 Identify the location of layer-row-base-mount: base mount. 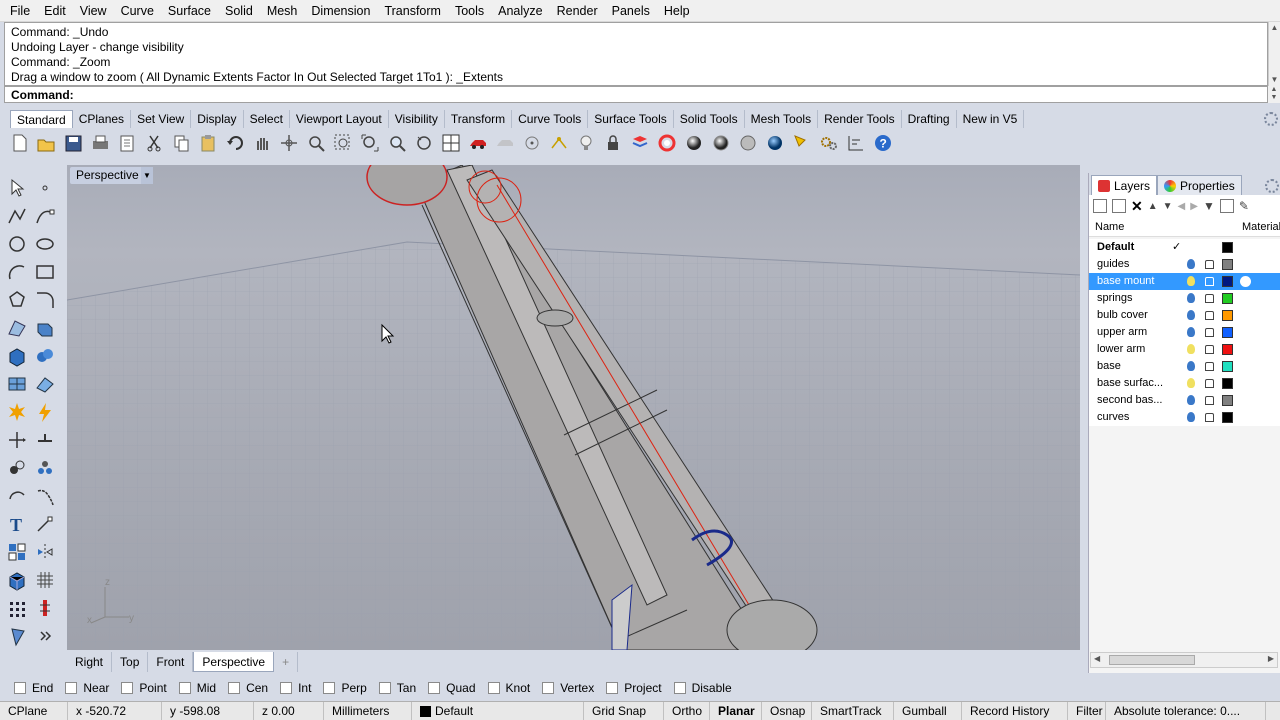
(1184, 281).